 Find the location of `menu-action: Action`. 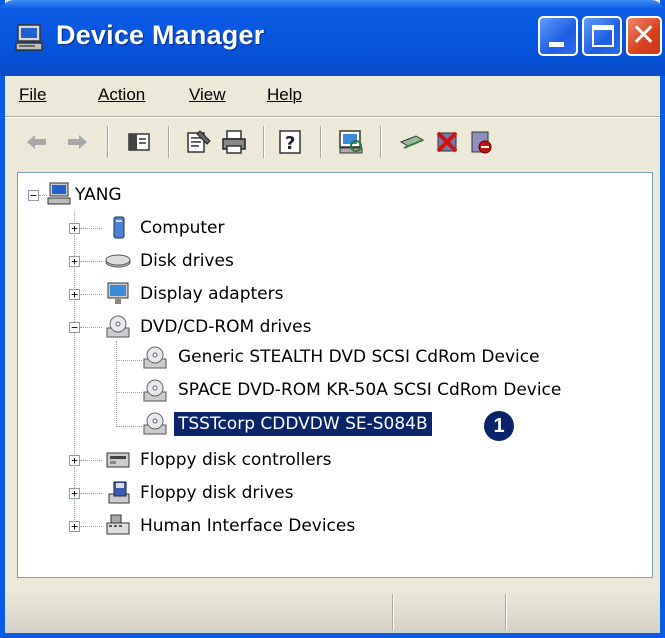

menu-action: Action is located at coordinates (121, 95).